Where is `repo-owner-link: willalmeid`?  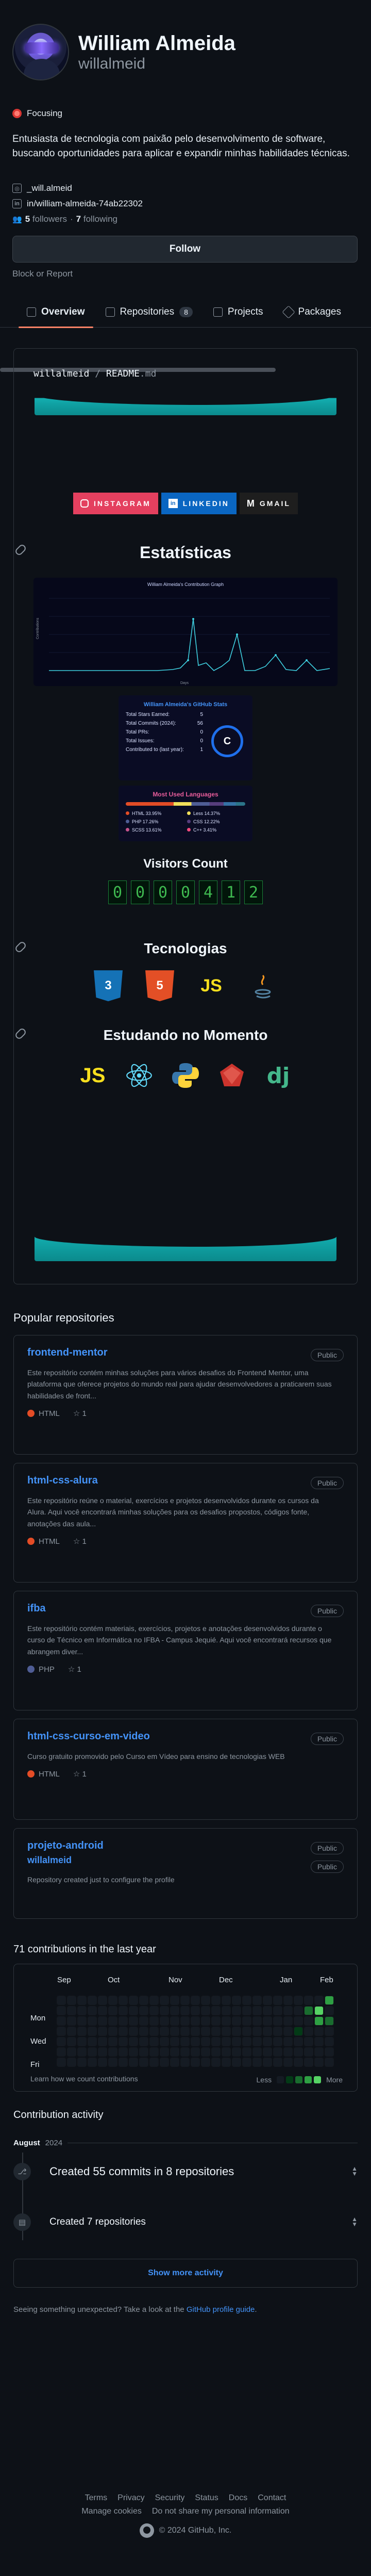 repo-owner-link: willalmeid is located at coordinates (185, 1861).